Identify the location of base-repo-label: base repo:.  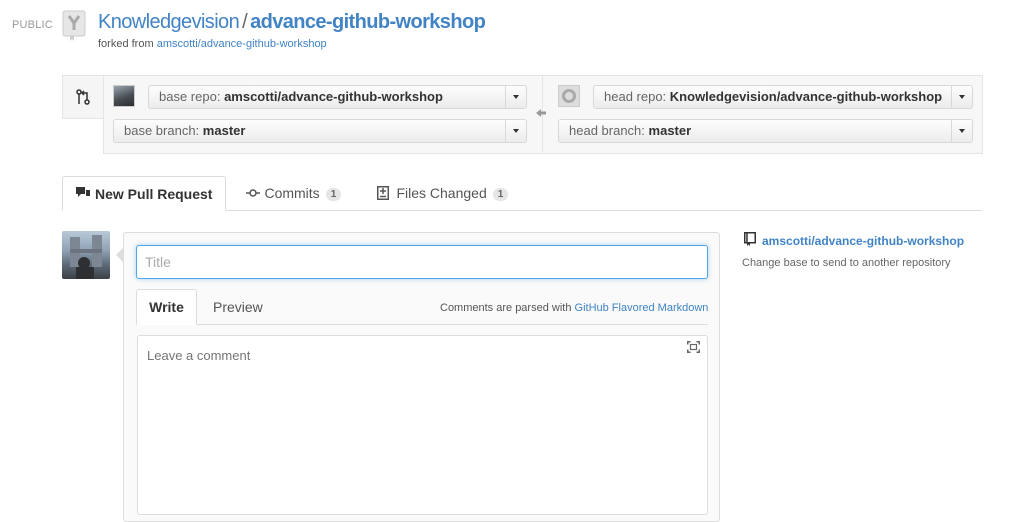
(190, 96).